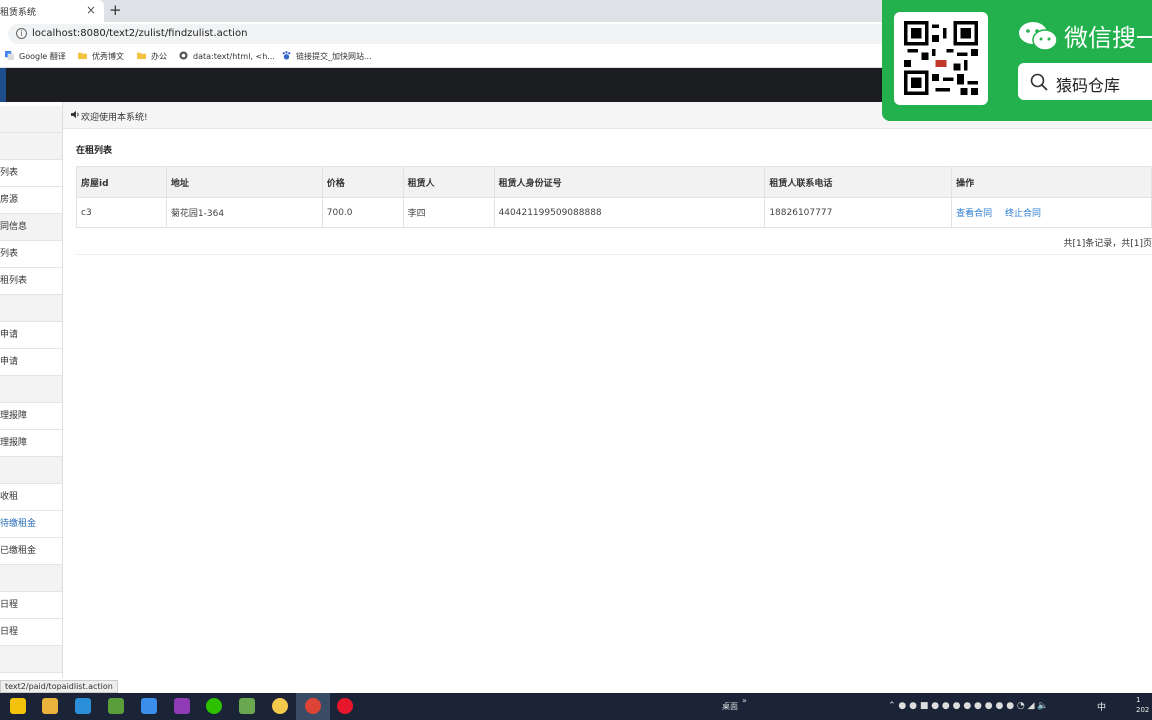 The image size is (1152, 720). Describe the element at coordinates (116, 706) in the screenshot. I see `notepad-plus-icon` at that location.